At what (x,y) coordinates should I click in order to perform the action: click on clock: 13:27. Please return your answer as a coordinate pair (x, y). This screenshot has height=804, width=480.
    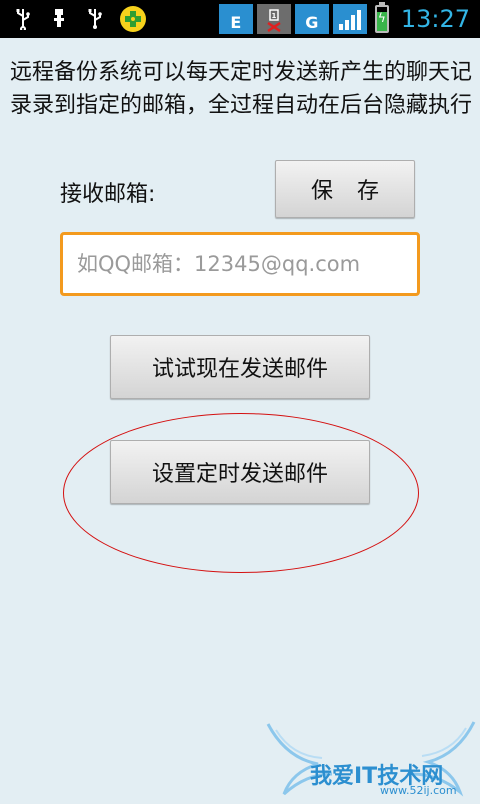
    Looking at the image, I should click on (435, 19).